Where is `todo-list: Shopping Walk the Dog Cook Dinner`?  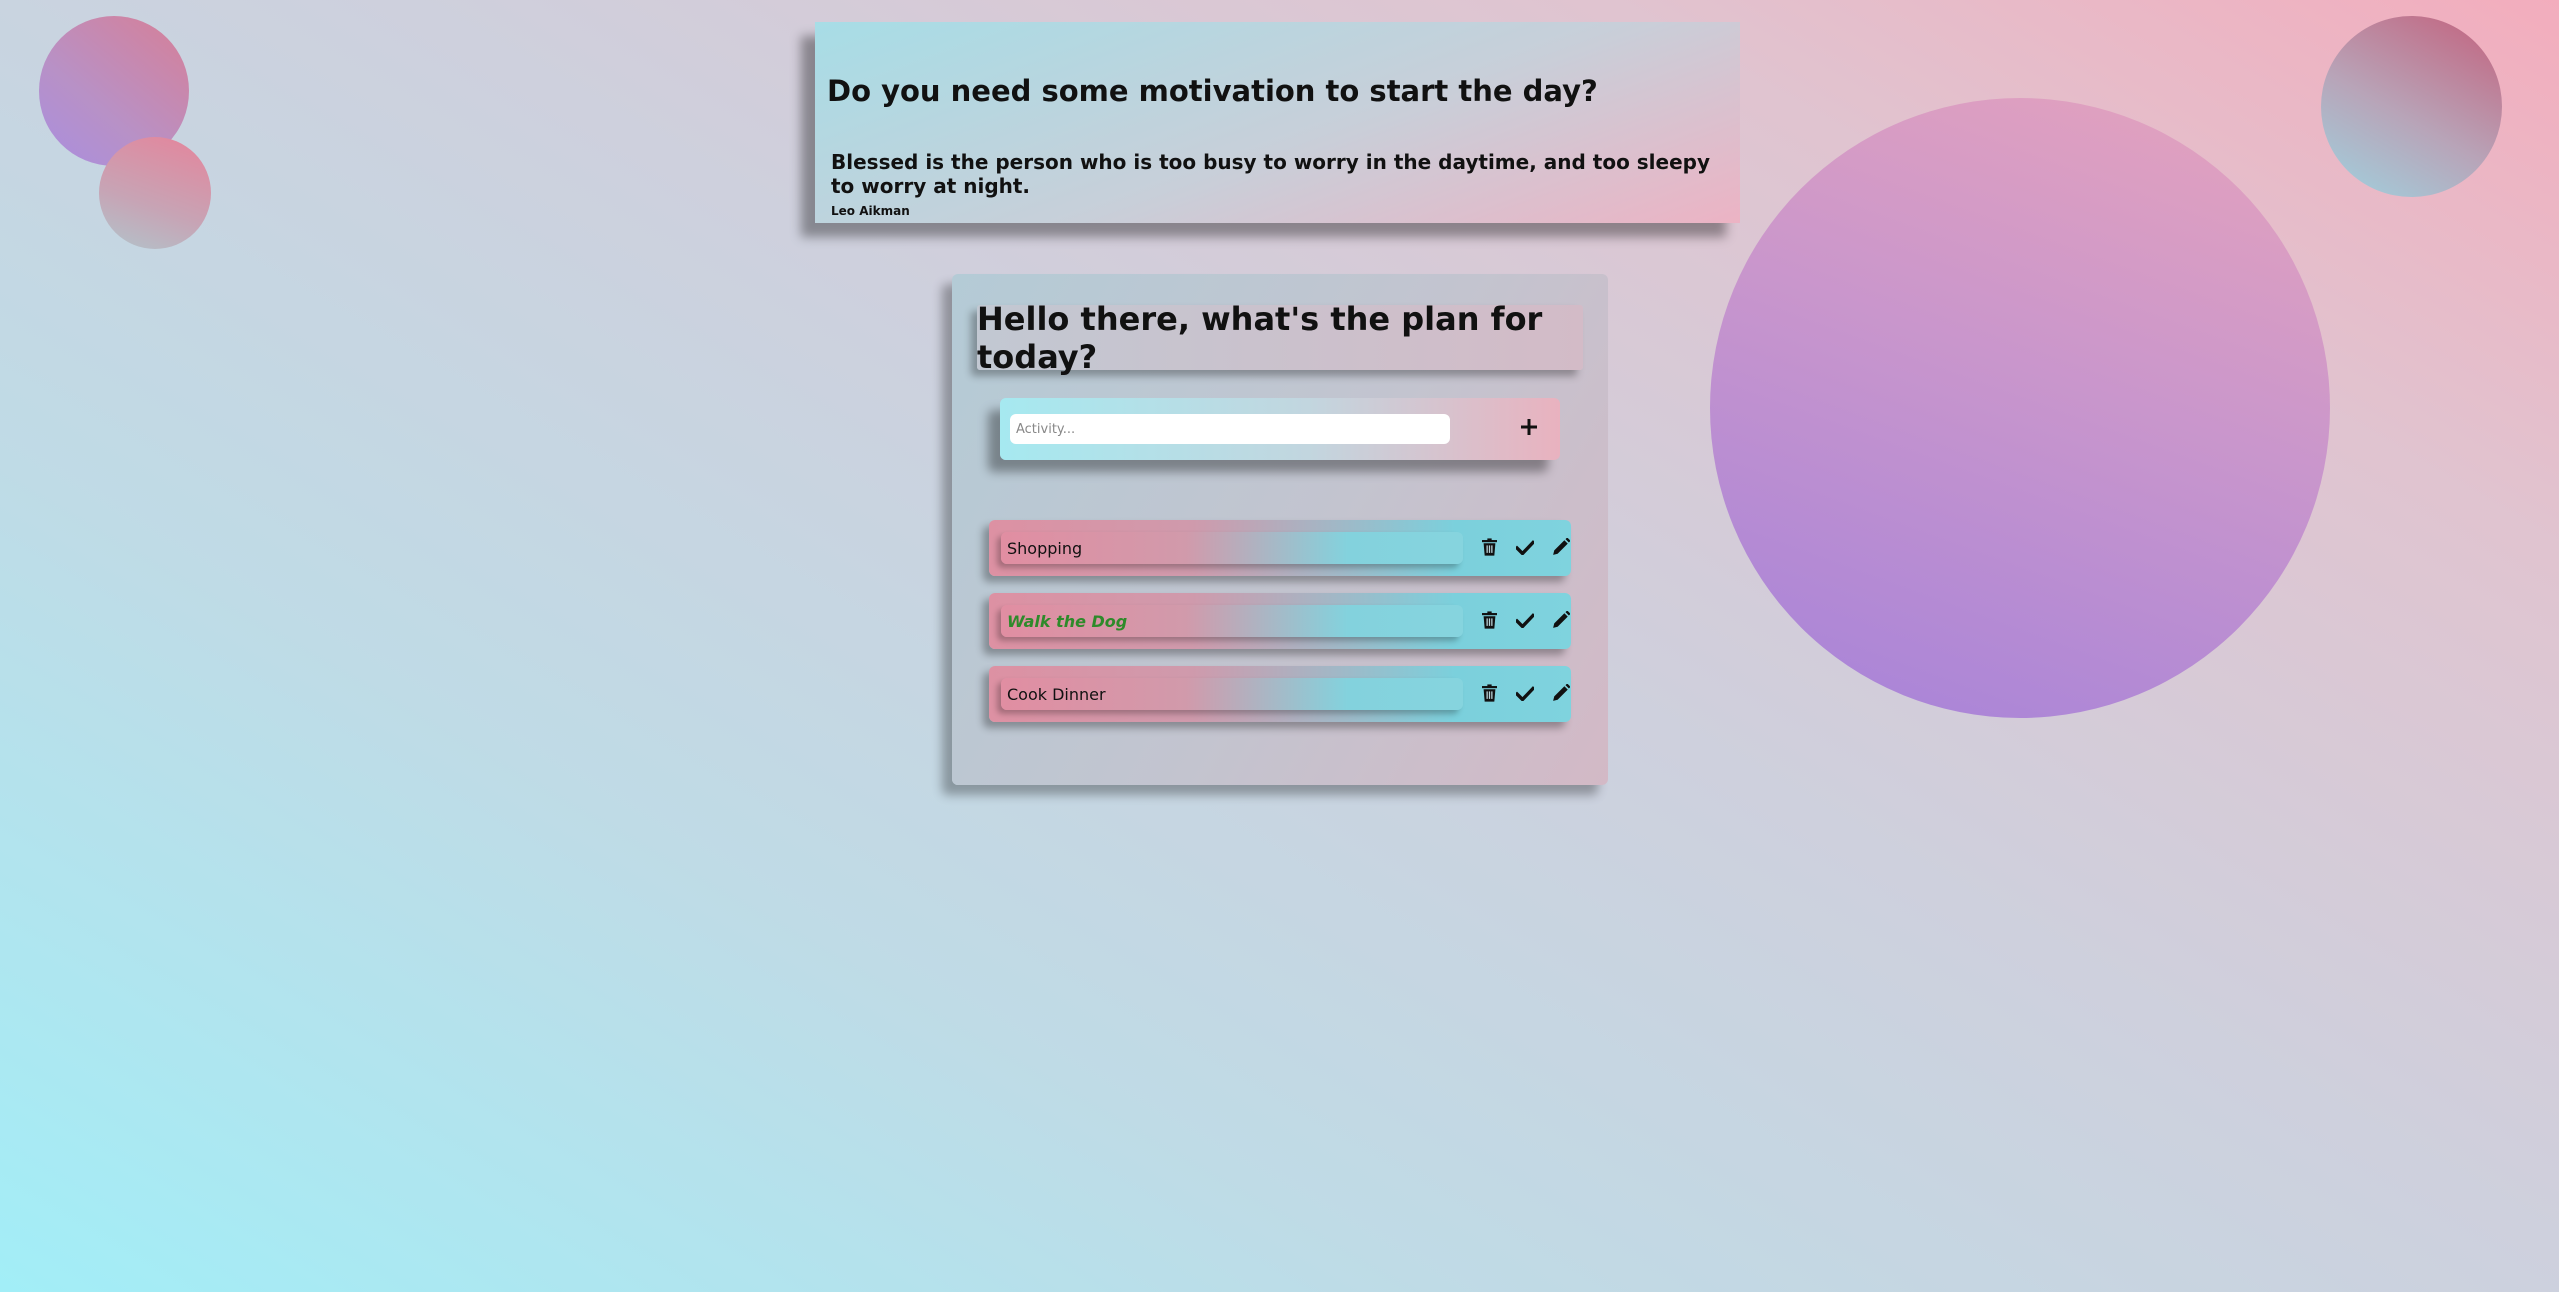
todo-list: Shopping Walk the Dog Cook Dinner is located at coordinates (1280, 629).